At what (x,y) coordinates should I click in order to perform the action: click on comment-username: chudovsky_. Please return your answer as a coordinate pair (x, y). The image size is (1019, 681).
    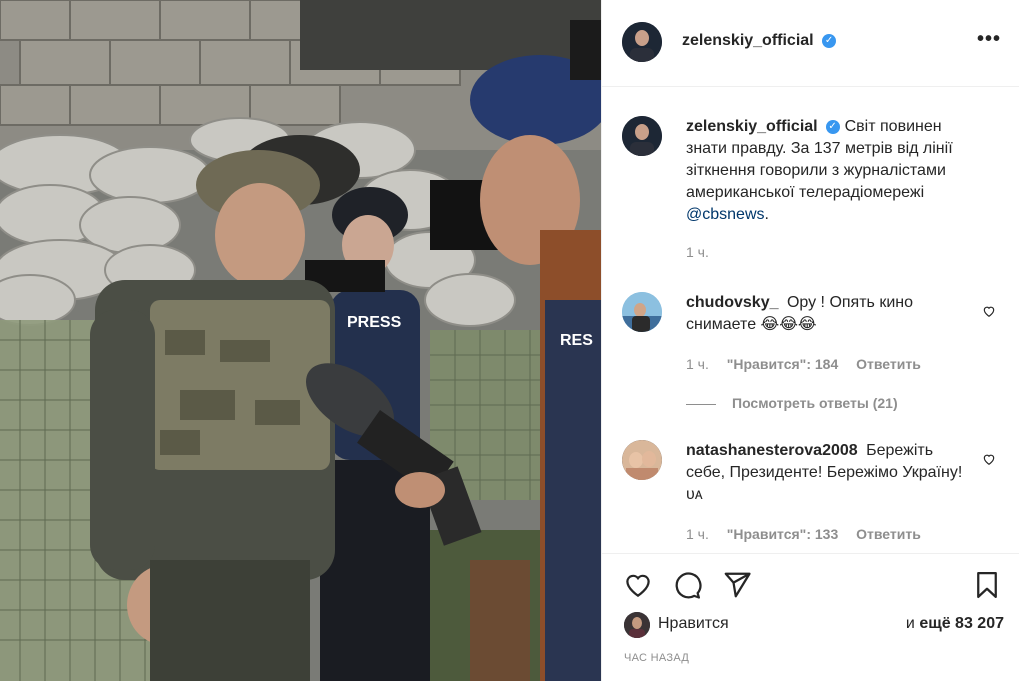
    Looking at the image, I should click on (732, 302).